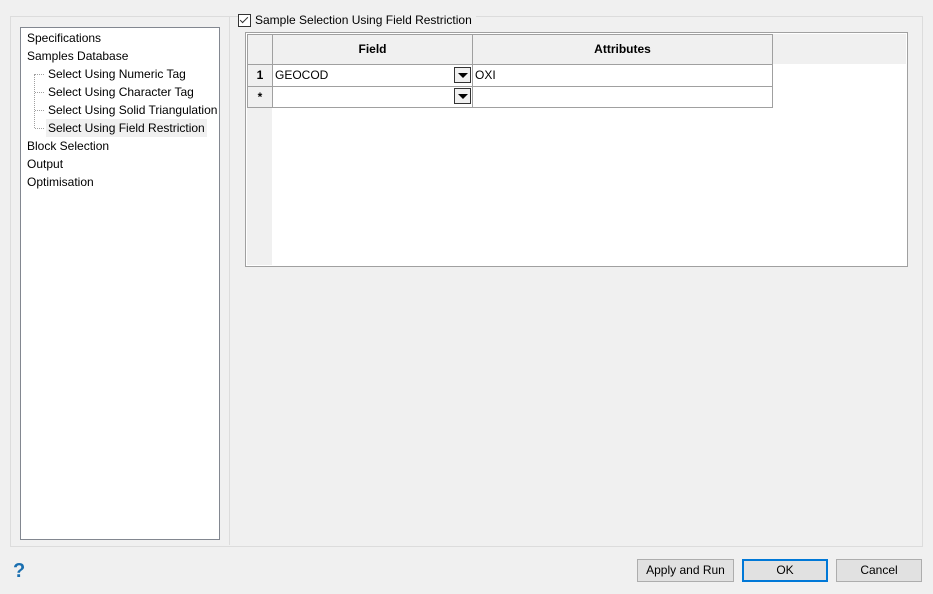 The width and height of the screenshot is (933, 594). Describe the element at coordinates (121, 92) in the screenshot. I see `tree-item-character-tag: Select Using Character Tag` at that location.